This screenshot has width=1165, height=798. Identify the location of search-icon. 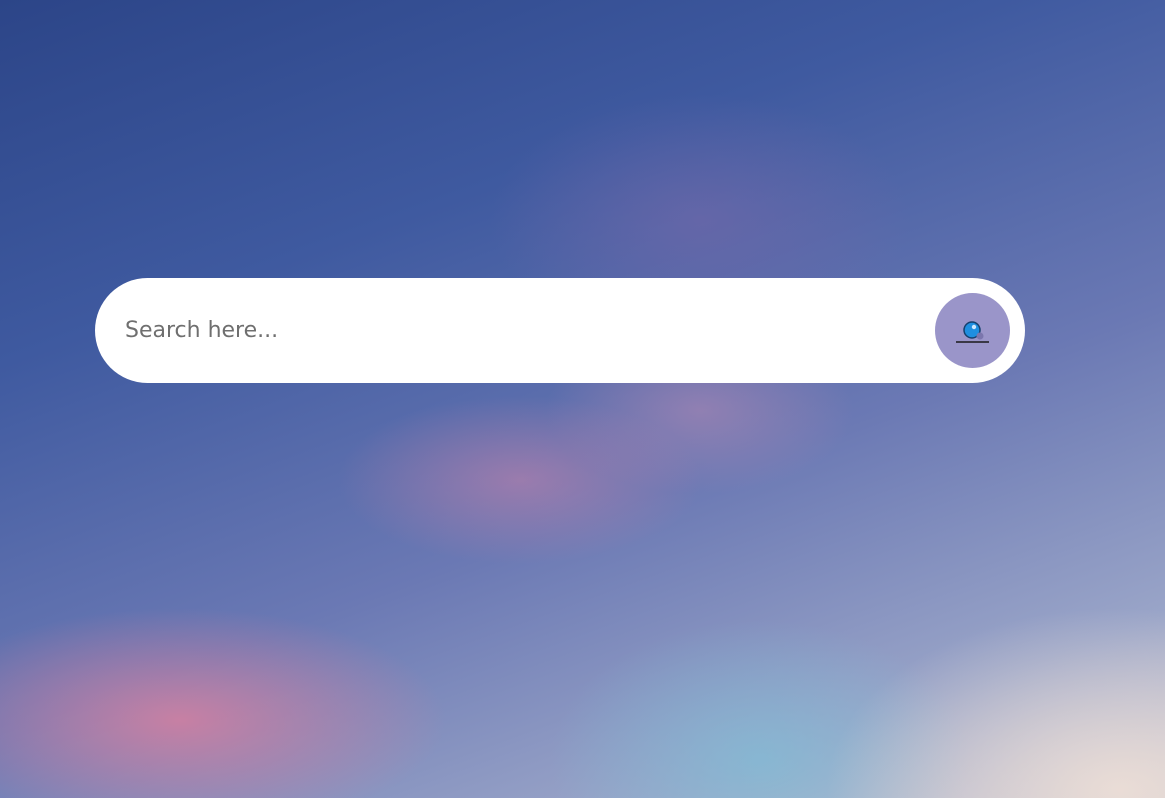
(972, 332).